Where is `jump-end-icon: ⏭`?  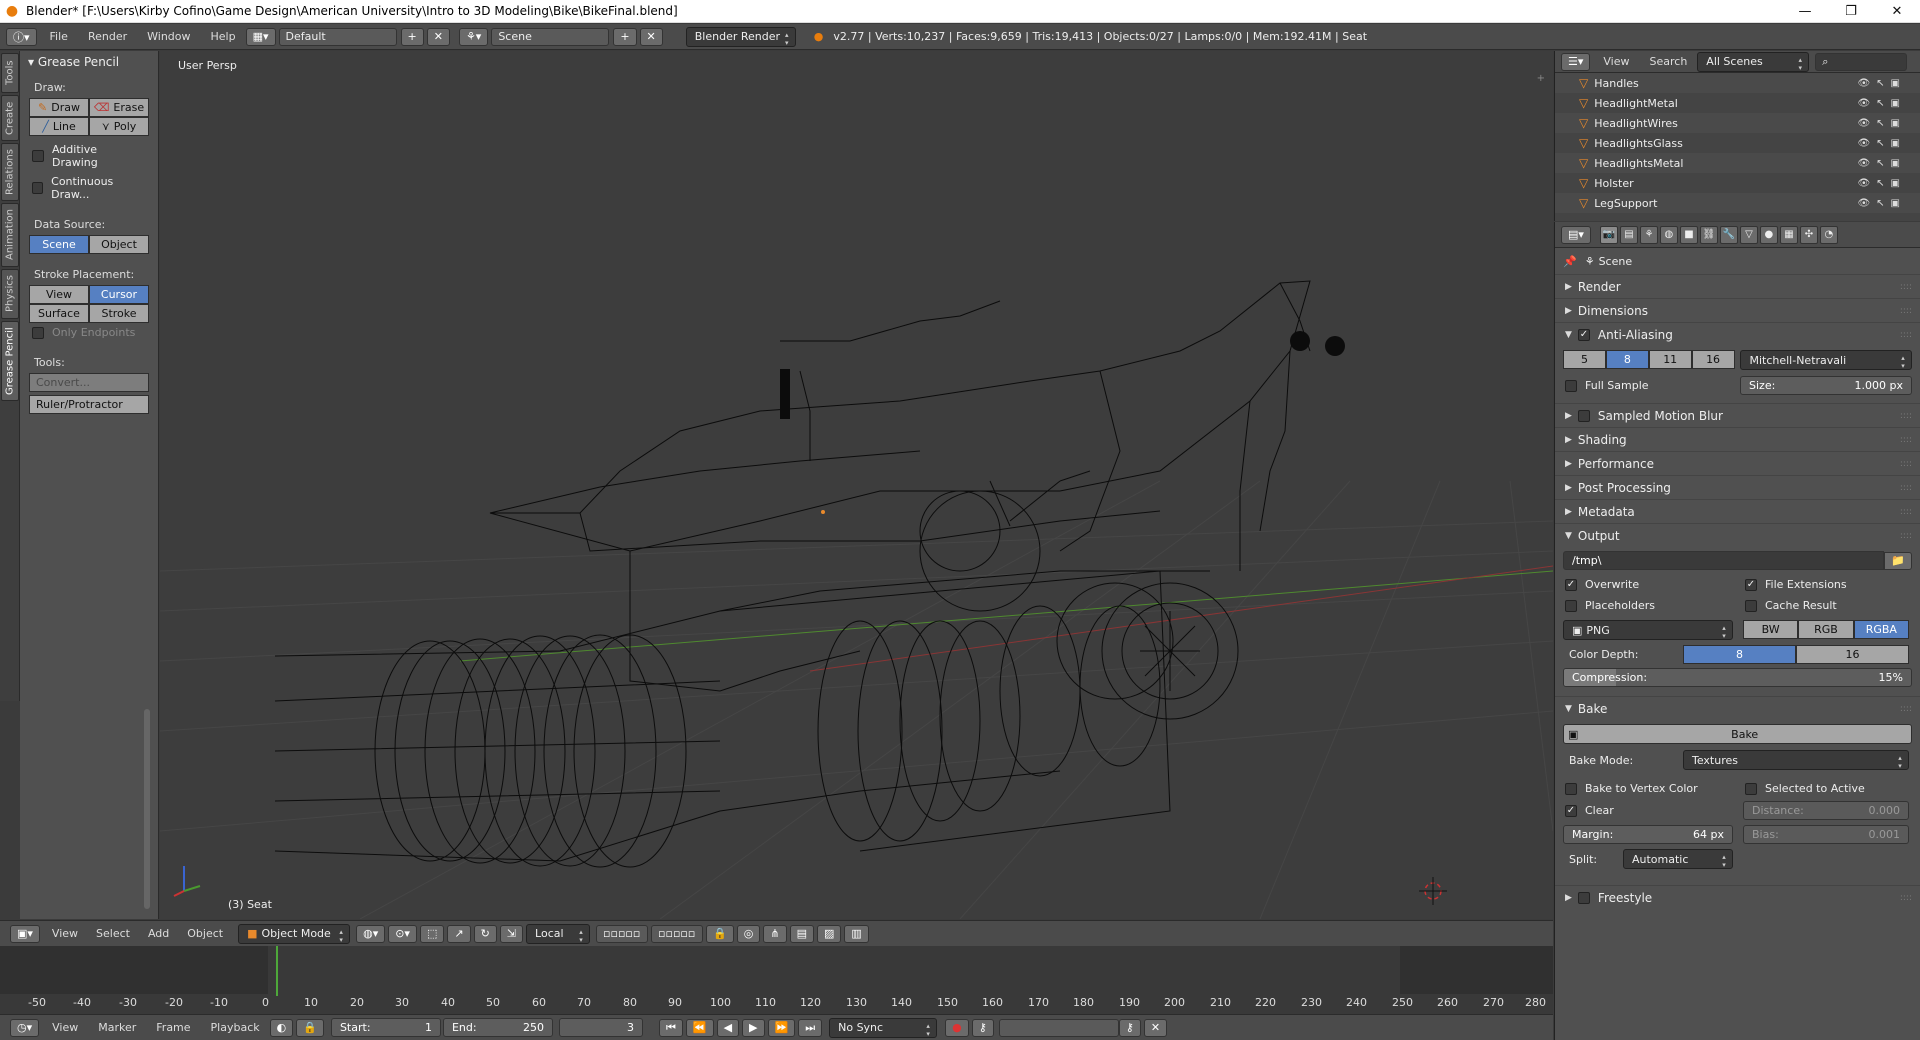
jump-end-icon: ⏭ is located at coordinates (810, 1027).